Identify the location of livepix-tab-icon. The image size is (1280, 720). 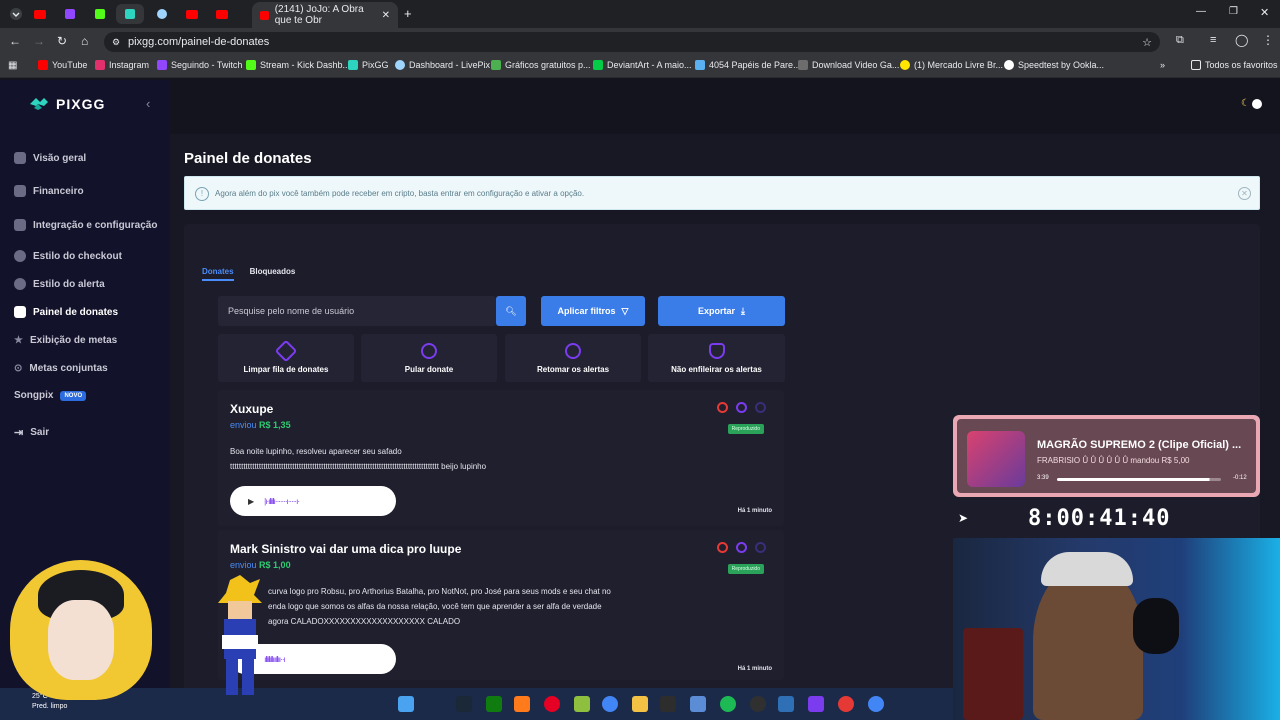
(162, 14).